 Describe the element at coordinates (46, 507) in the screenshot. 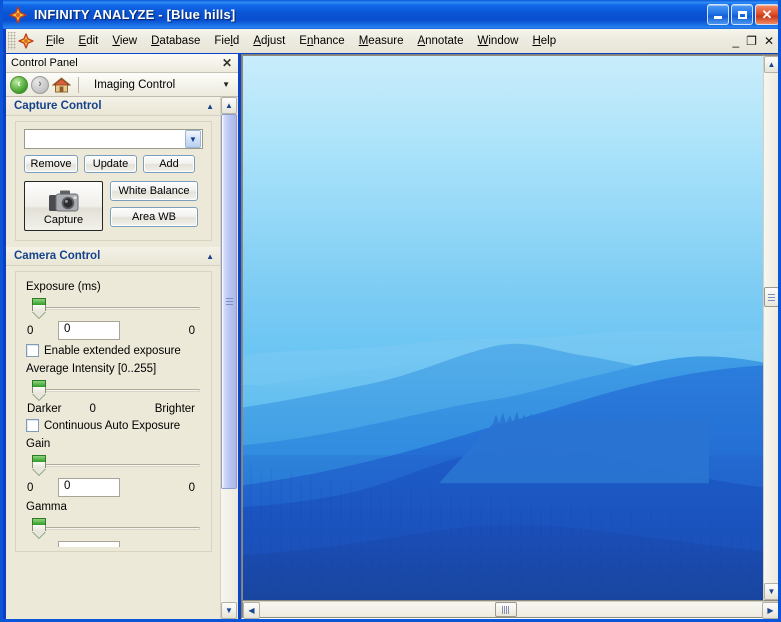

I see `gamma-label: Gamma` at that location.